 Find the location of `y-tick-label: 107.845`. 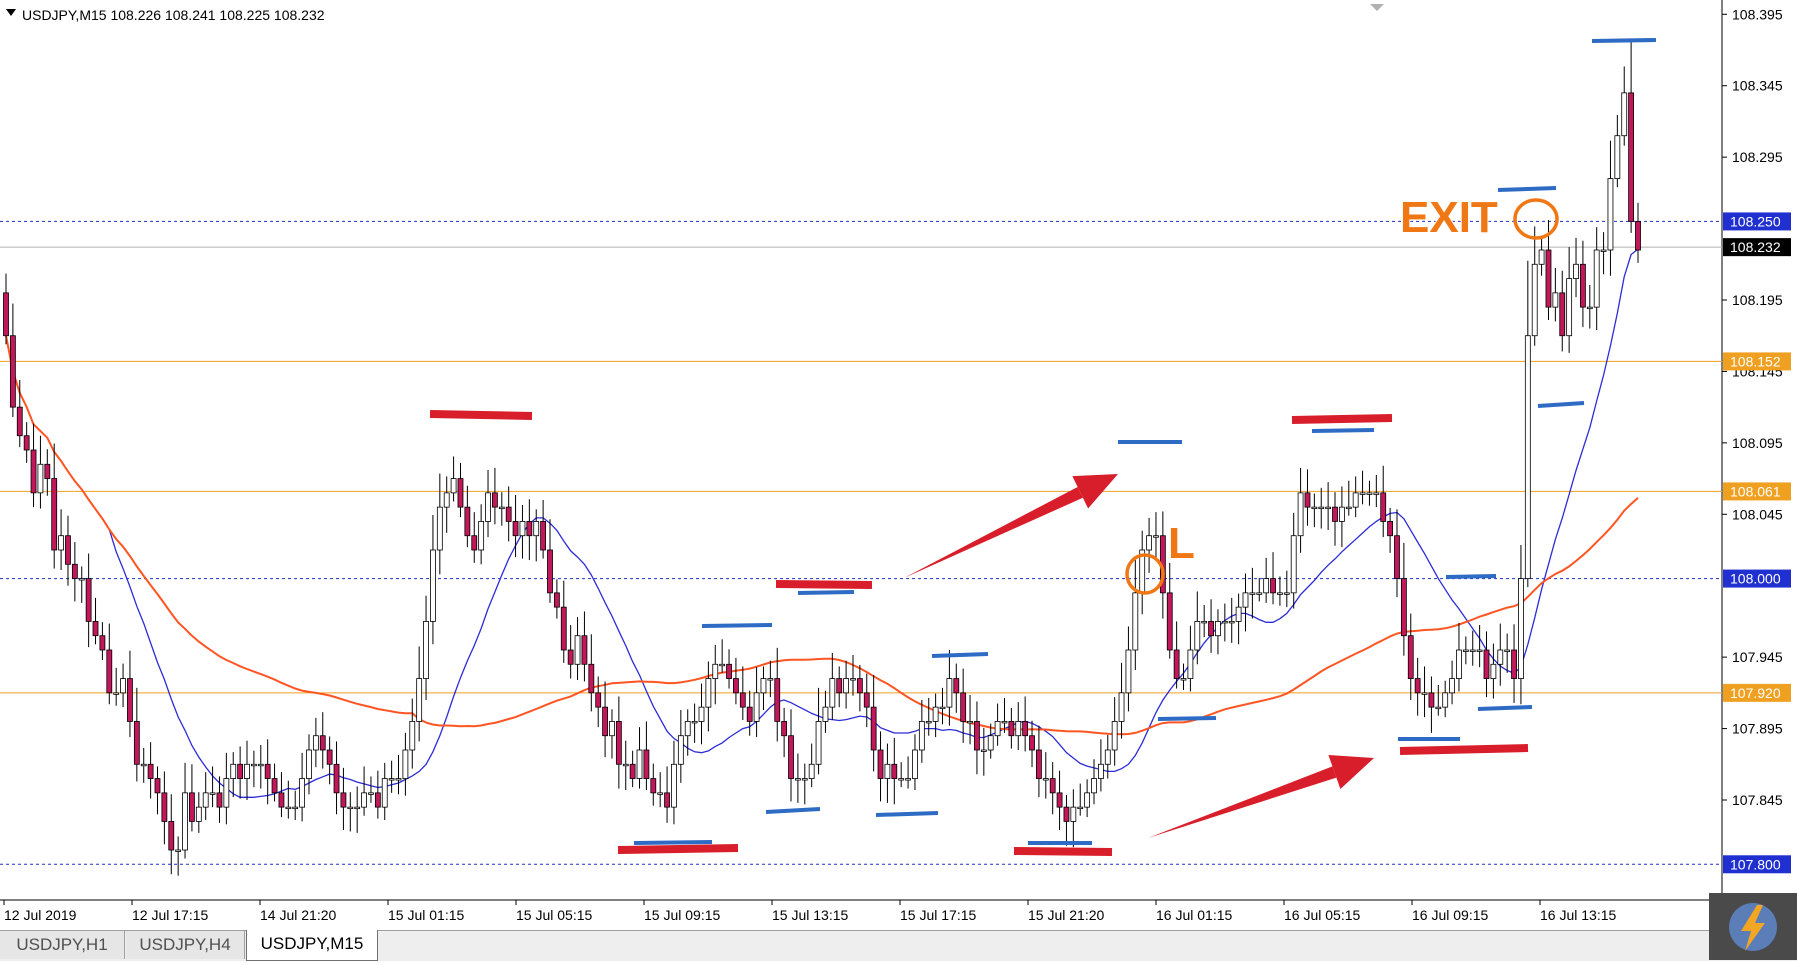

y-tick-label: 107.845 is located at coordinates (1757, 800).